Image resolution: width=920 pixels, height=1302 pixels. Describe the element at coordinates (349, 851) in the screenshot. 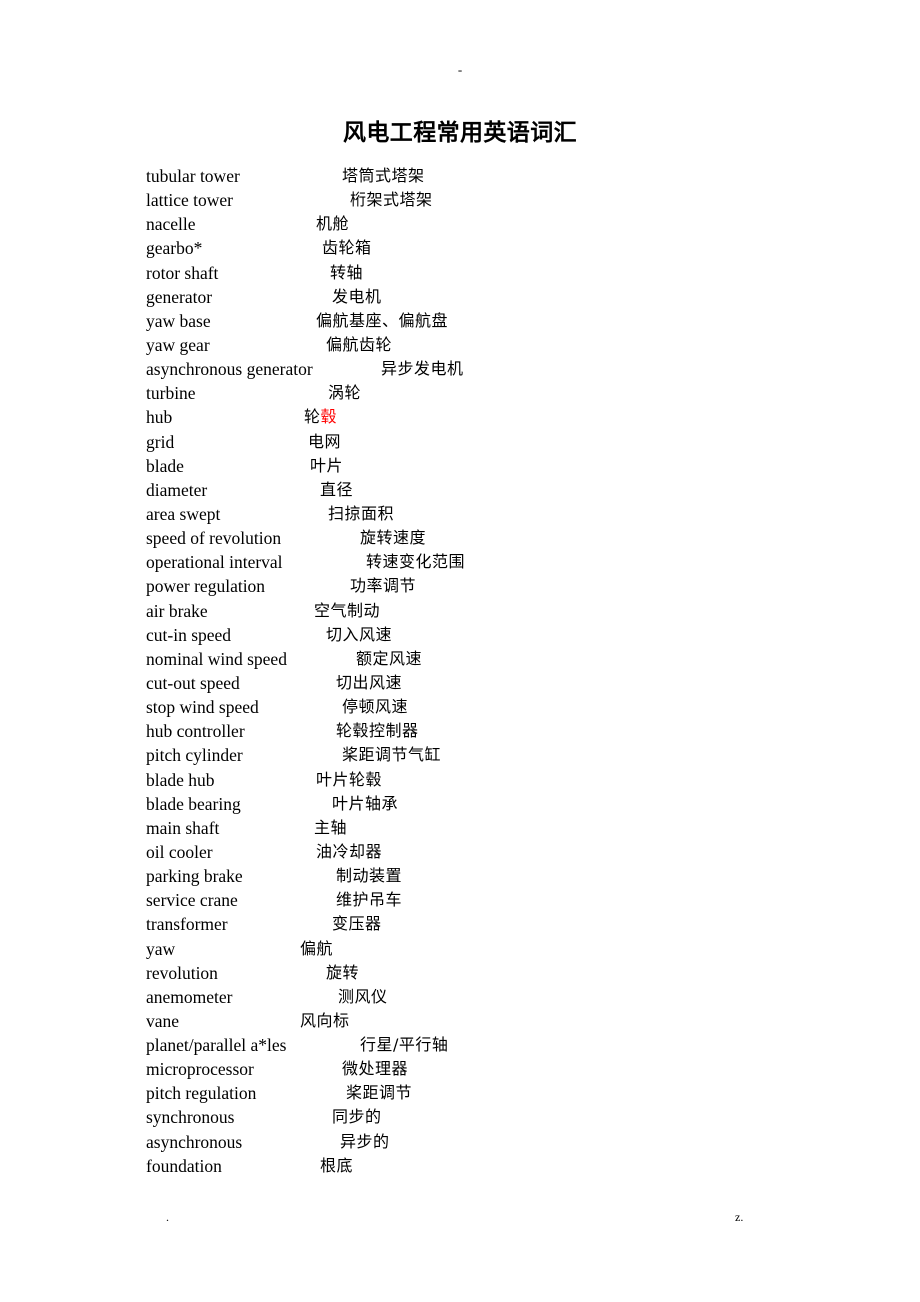

I see `term-chinese: 油冷却器` at that location.